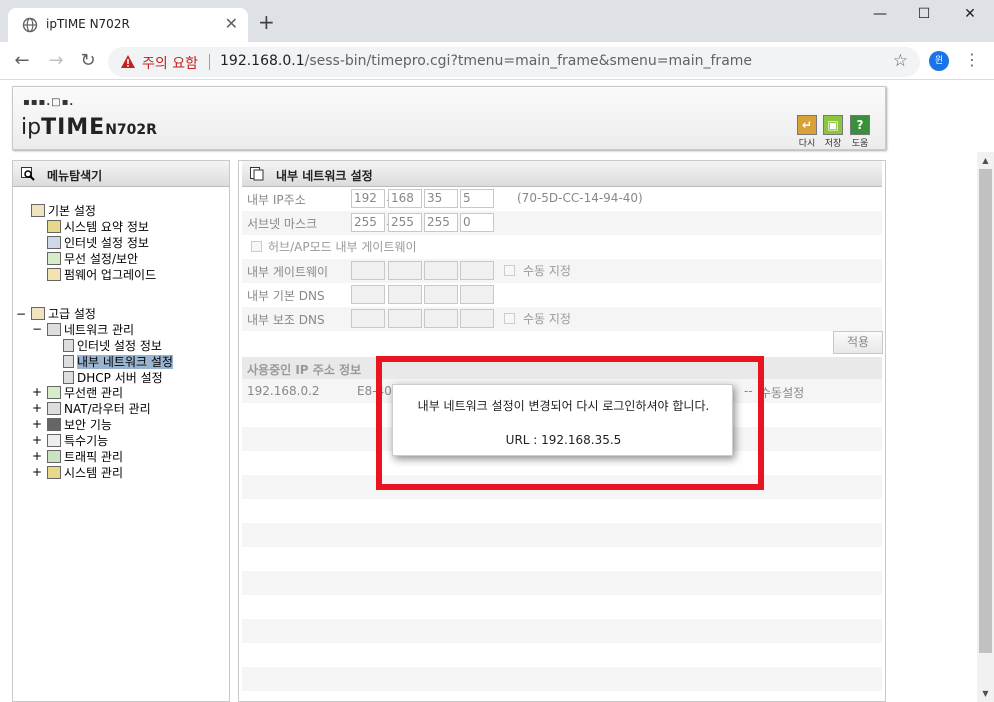 This screenshot has width=994, height=702. I want to click on help-icon: ?, so click(860, 125).